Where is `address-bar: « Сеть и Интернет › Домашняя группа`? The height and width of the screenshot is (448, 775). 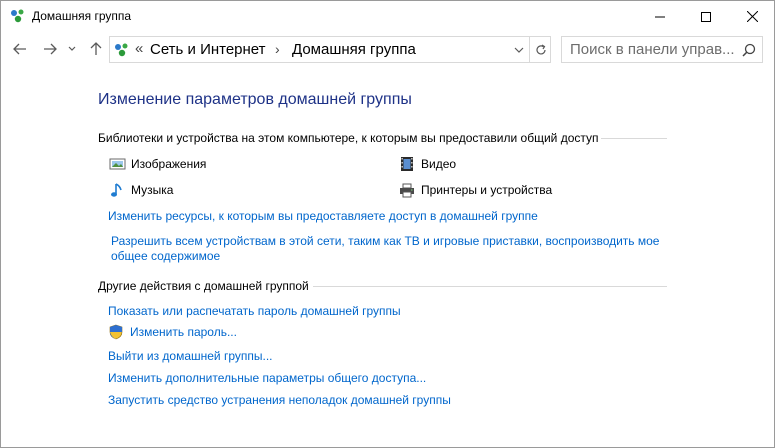
address-bar: « Сеть и Интернет › Домашняя группа is located at coordinates (330, 49).